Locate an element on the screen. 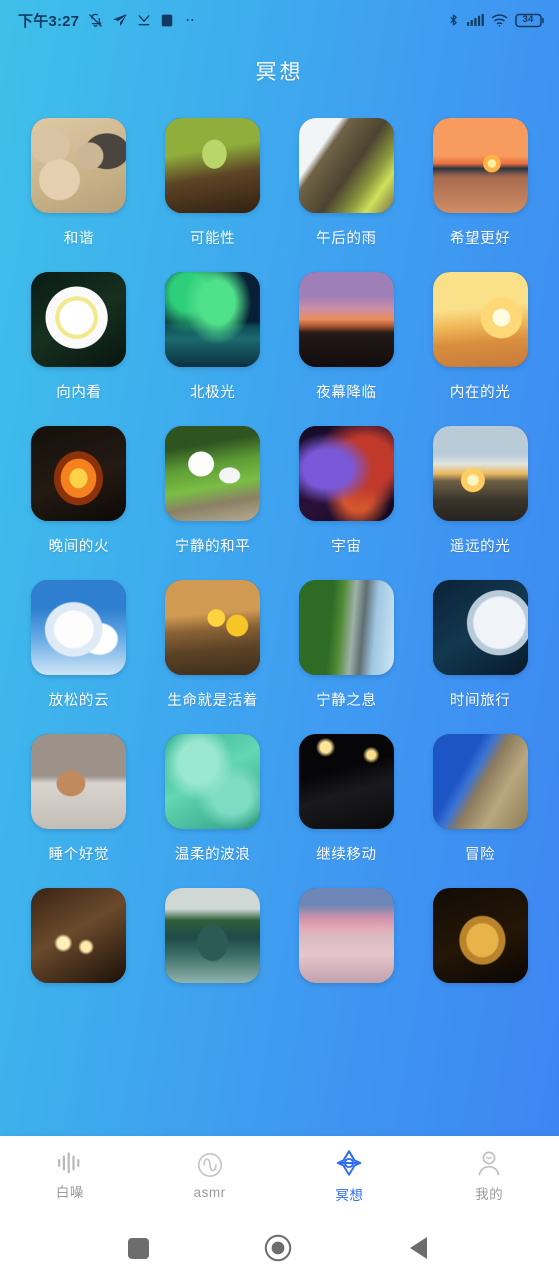  meditation-tile: 希望更好 is located at coordinates (480, 183).